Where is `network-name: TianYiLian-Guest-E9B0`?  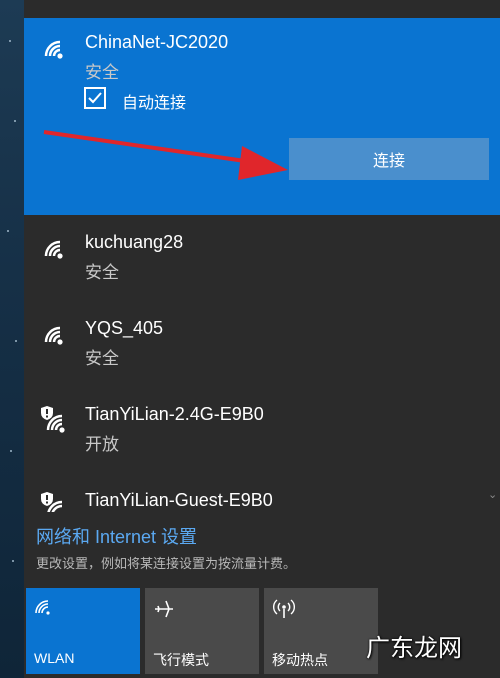 network-name: TianYiLian-Guest-E9B0 is located at coordinates (179, 500).